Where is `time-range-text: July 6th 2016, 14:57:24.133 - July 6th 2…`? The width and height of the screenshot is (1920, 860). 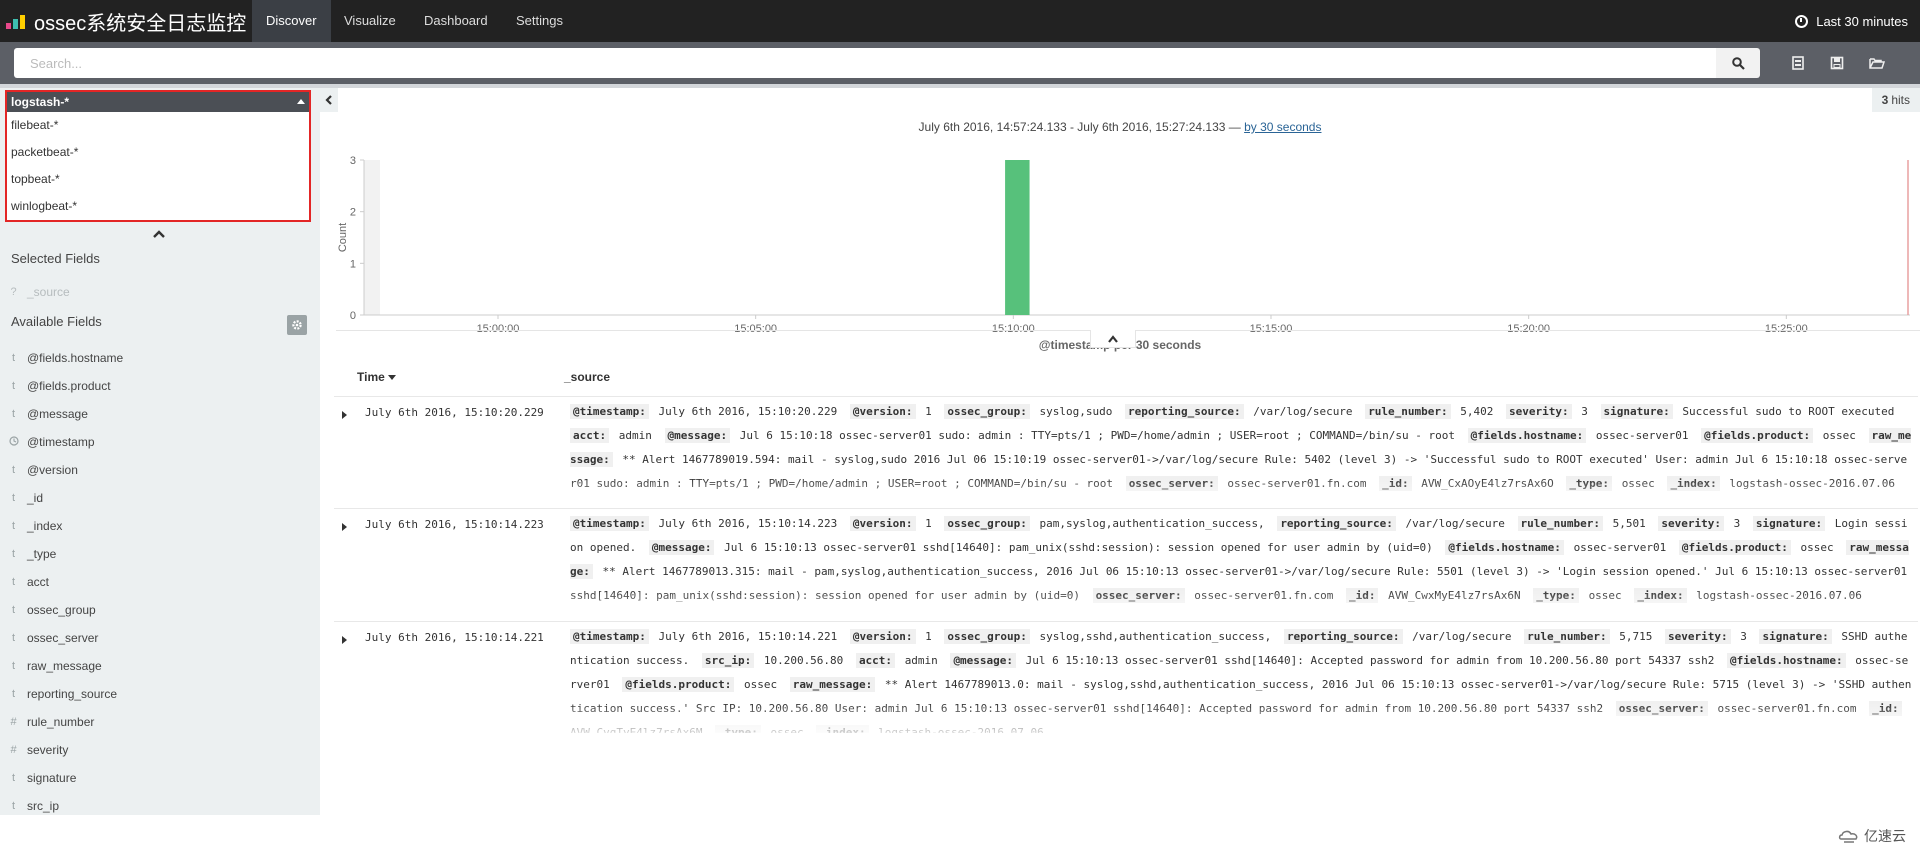
time-range-text: July 6th 2016, 14:57:24.133 - July 6th 2… is located at coordinates (1081, 127).